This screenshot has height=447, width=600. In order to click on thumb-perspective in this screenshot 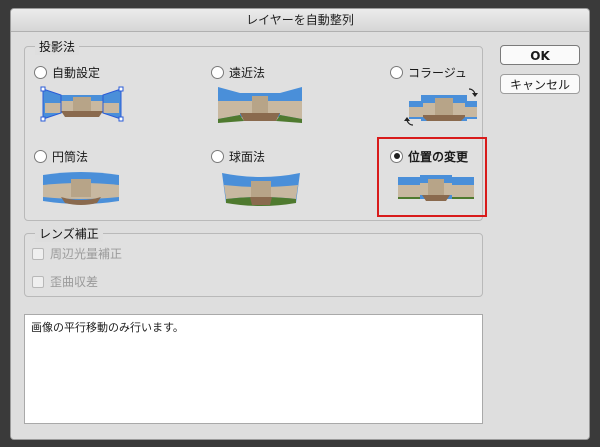, I will do `click(260, 105)`.